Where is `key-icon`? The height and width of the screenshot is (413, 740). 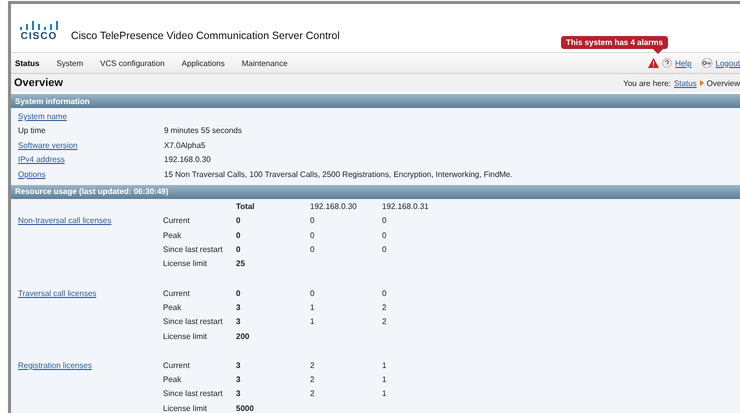 key-icon is located at coordinates (706, 63).